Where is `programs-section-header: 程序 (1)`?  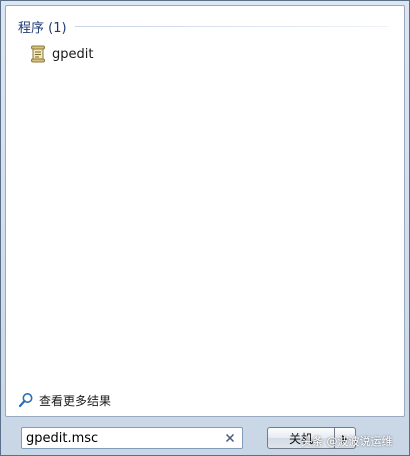
programs-section-header: 程序 (1) is located at coordinates (203, 26).